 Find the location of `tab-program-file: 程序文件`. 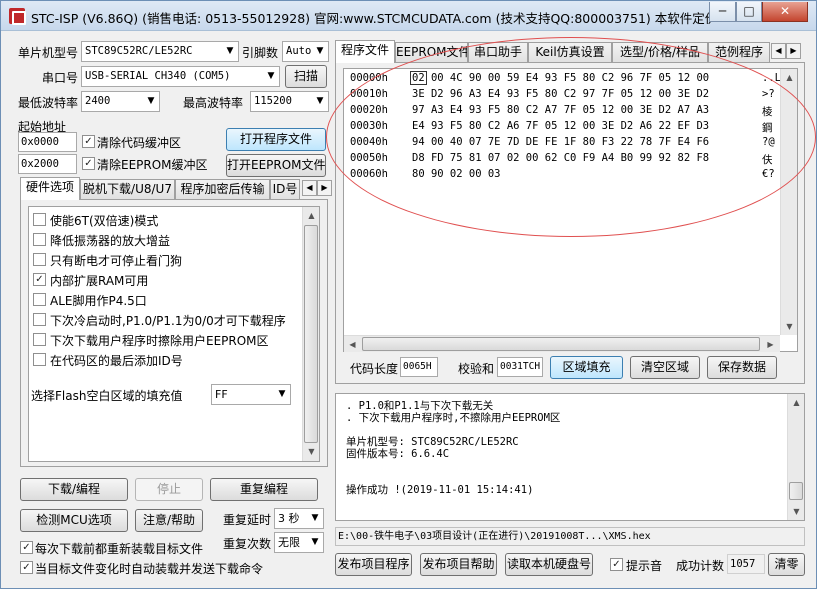

tab-program-file: 程序文件 is located at coordinates (365, 51).